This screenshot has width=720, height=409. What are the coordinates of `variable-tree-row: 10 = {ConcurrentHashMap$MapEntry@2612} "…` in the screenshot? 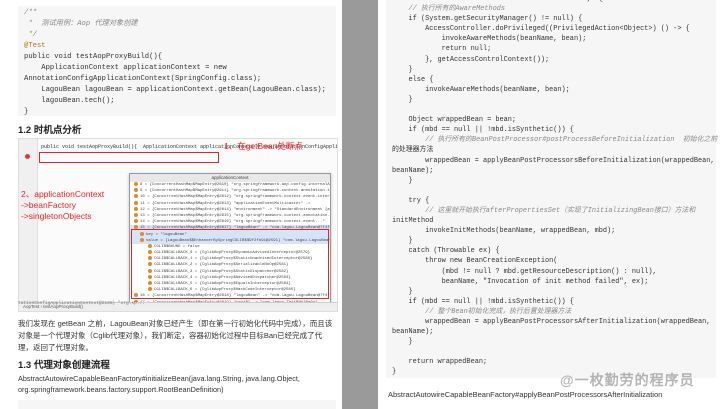 It's located at (230, 197).